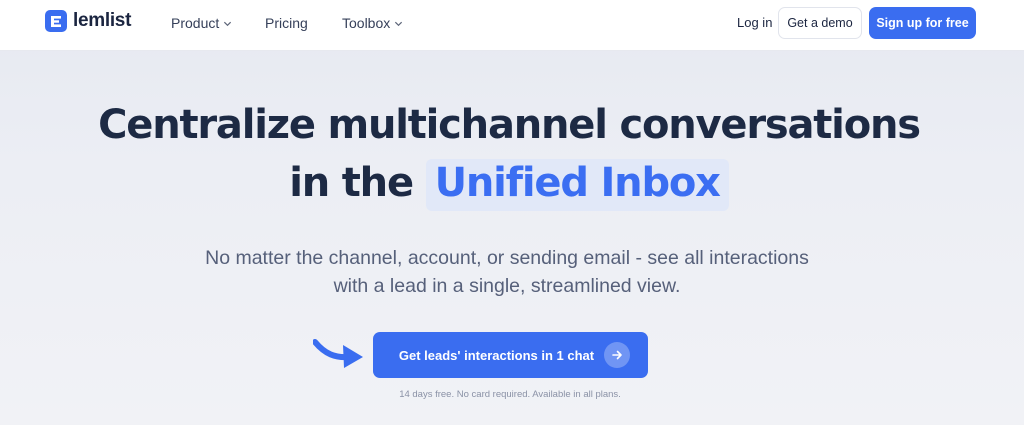 The width and height of the screenshot is (1024, 425). I want to click on nav-item-label: Pricing, so click(286, 23).